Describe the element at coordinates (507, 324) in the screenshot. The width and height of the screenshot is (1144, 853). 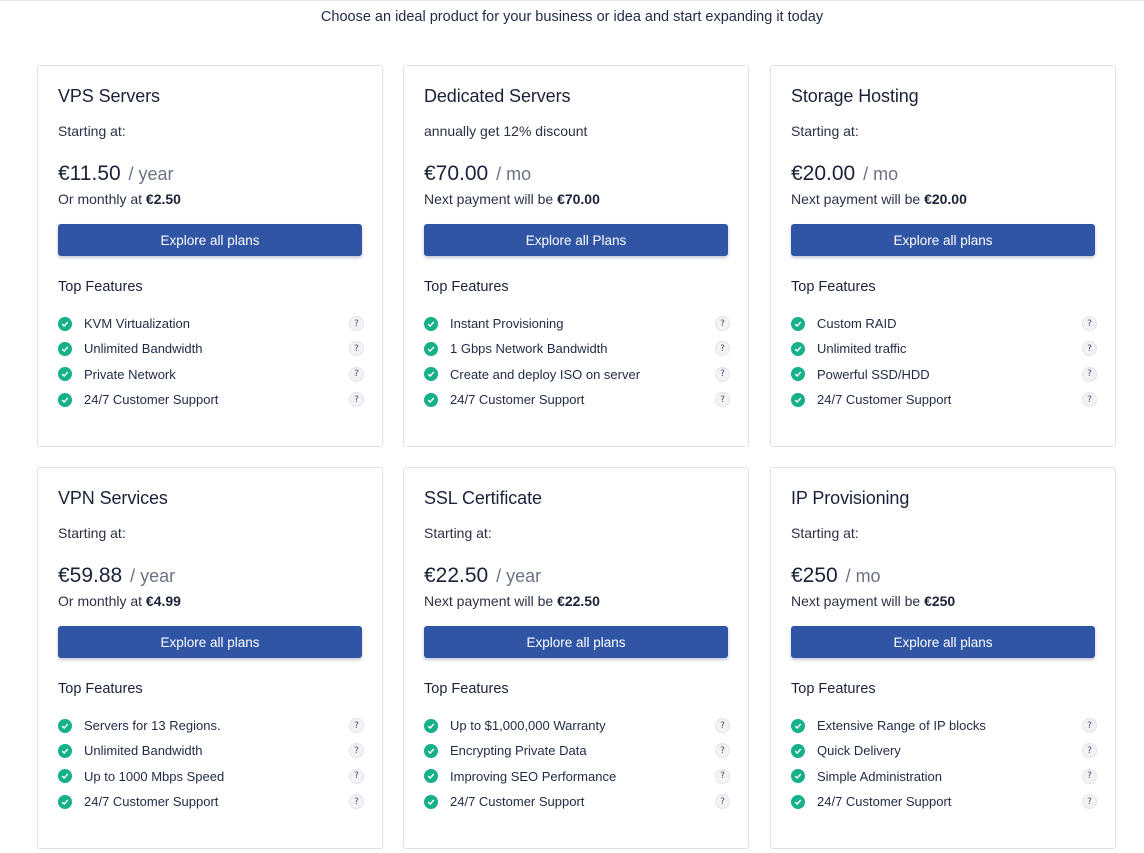
I see `feature-label: Instant Provisioning` at that location.